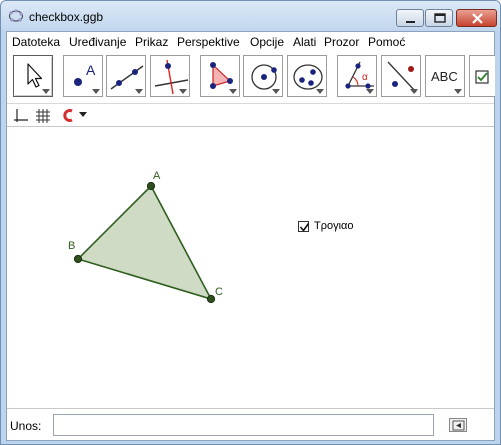 The height and width of the screenshot is (445, 501). What do you see at coordinates (250, 116) in the screenshot?
I see `style-bar` at bounding box center [250, 116].